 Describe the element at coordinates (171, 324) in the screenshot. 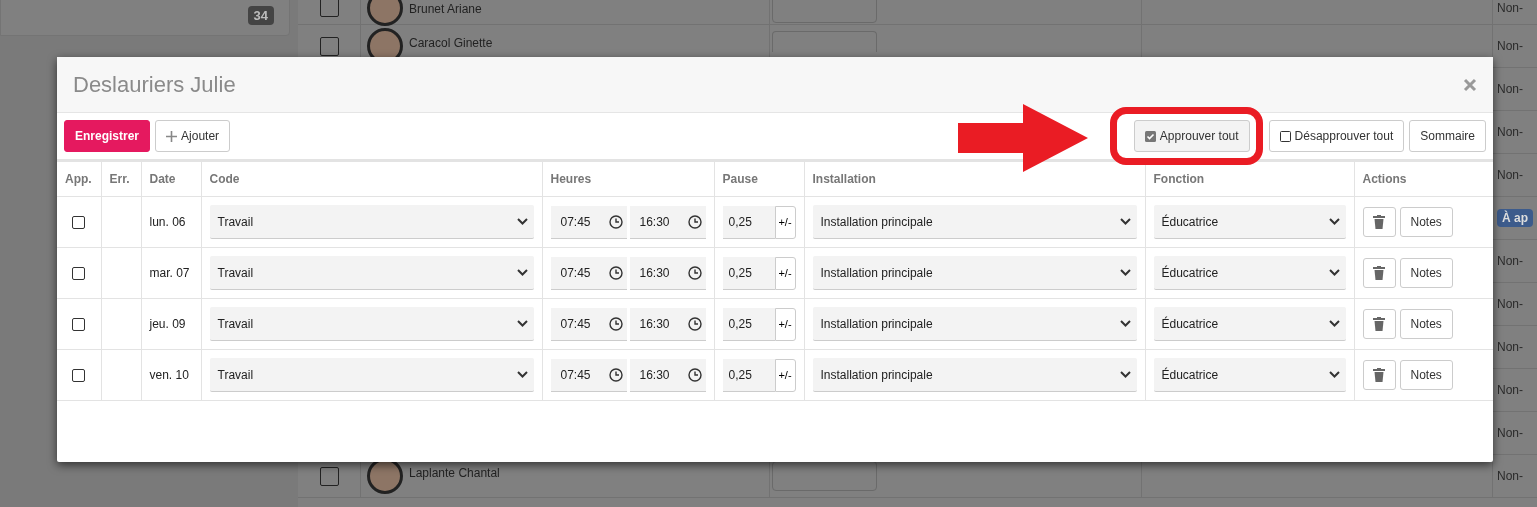

I see `date-cell: jeu. 09` at that location.